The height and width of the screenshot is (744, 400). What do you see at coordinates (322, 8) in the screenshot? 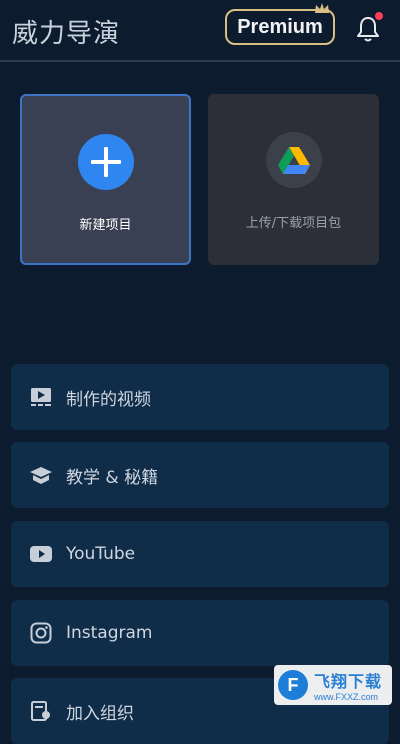
I see `crown-icon` at bounding box center [322, 8].